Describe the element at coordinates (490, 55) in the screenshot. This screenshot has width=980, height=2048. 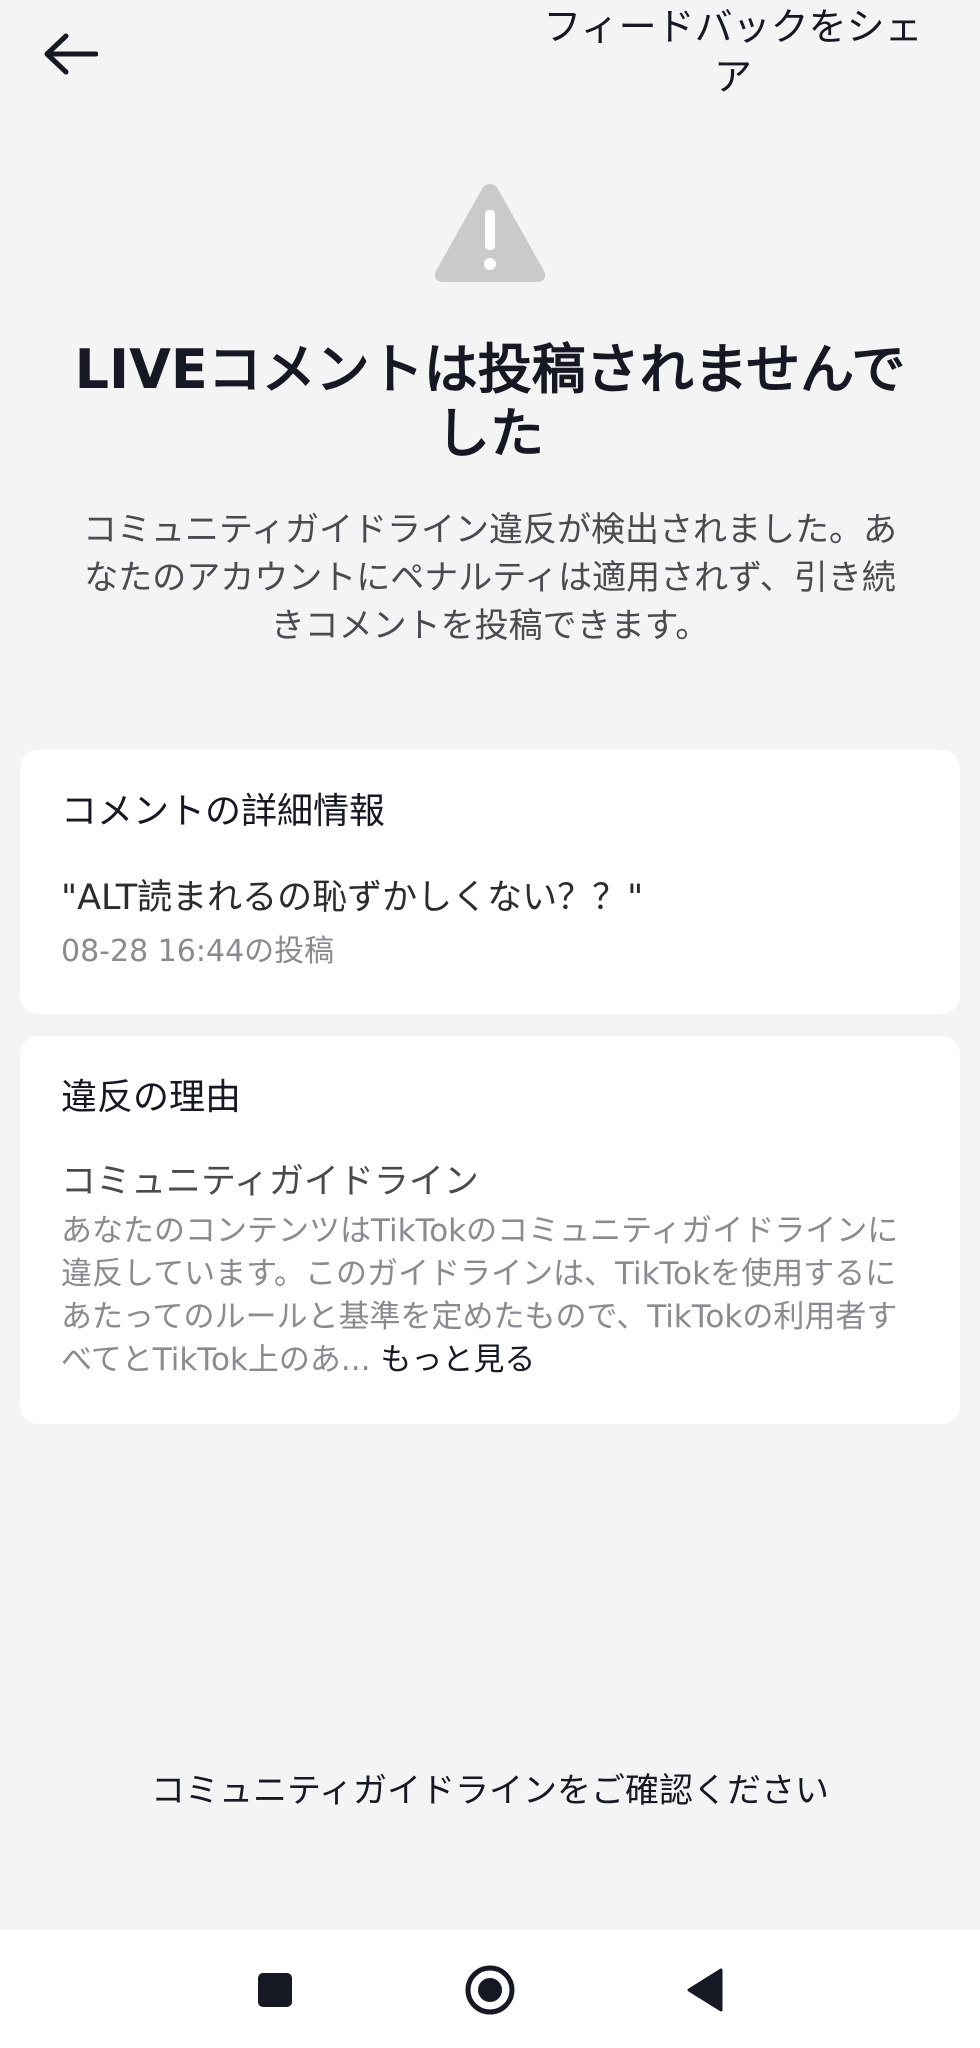
I see `top-bar: フィードバックをシェア` at that location.